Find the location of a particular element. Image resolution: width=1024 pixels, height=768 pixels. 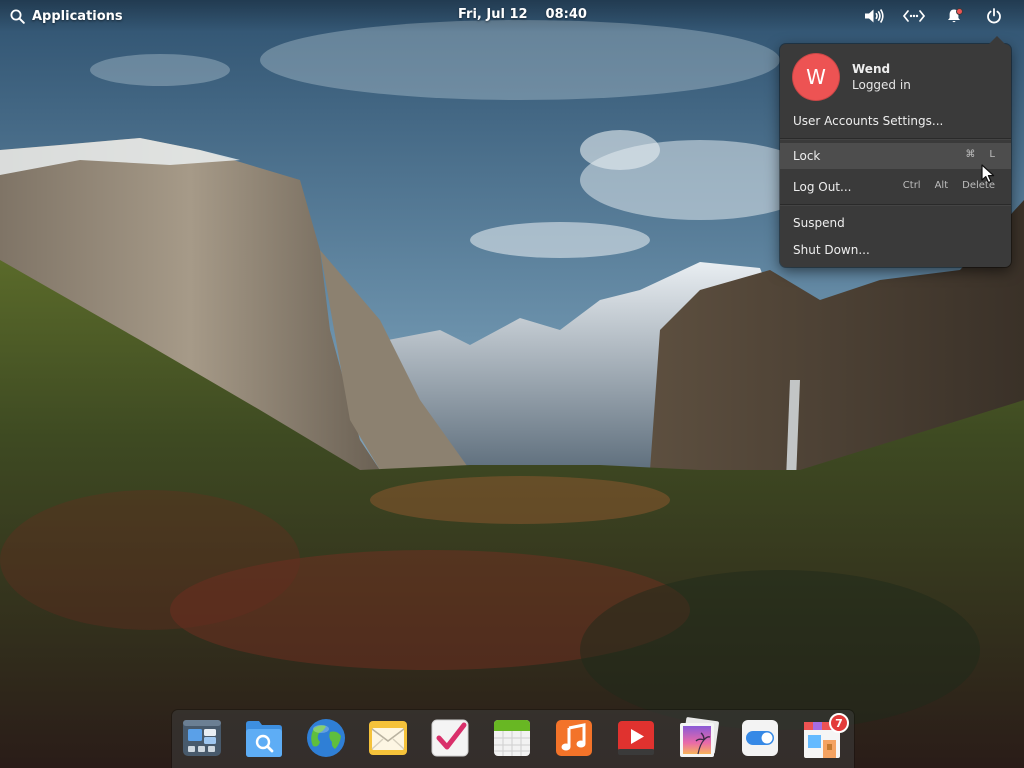

user-account-row: W Wend Logged in is located at coordinates (851, 77).